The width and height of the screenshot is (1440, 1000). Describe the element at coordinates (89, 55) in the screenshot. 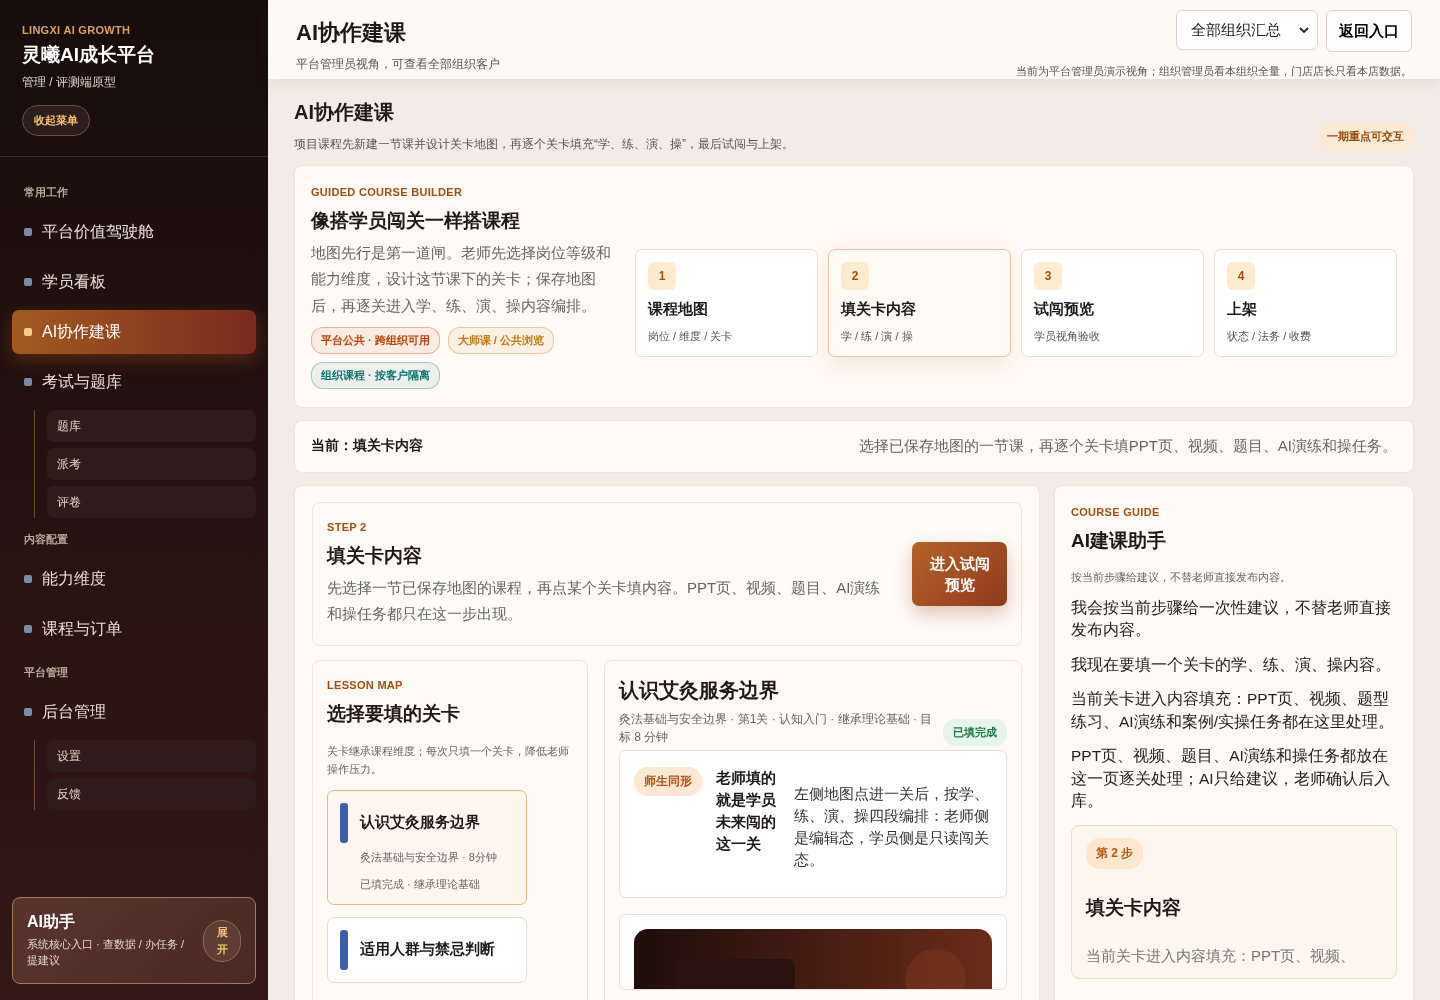

I see `brand-name: 灵曦AI成长平台` at that location.